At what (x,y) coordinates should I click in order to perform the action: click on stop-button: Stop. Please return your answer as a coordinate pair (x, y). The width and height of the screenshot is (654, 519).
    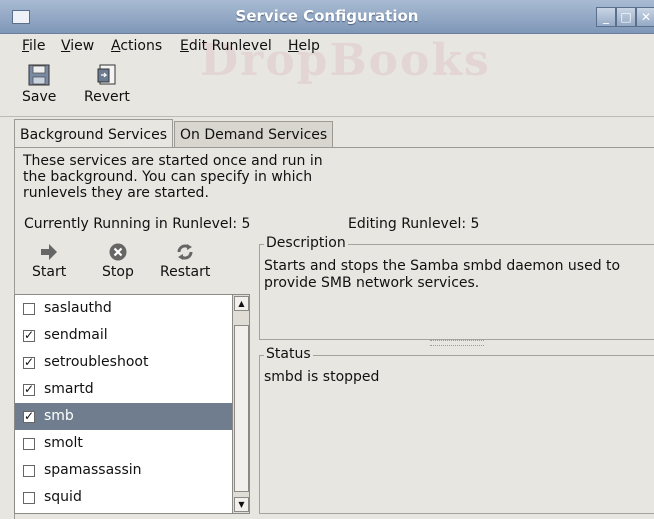
    Looking at the image, I should click on (118, 261).